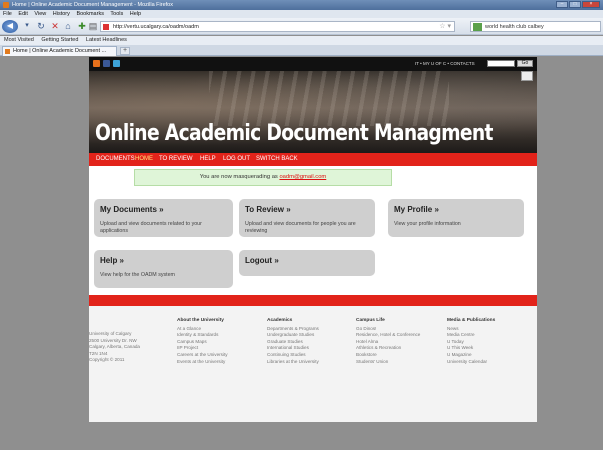 Image resolution: width=603 pixels, height=450 pixels. What do you see at coordinates (293, 348) in the screenshot?
I see `footer-link: International Studies` at bounding box center [293, 348].